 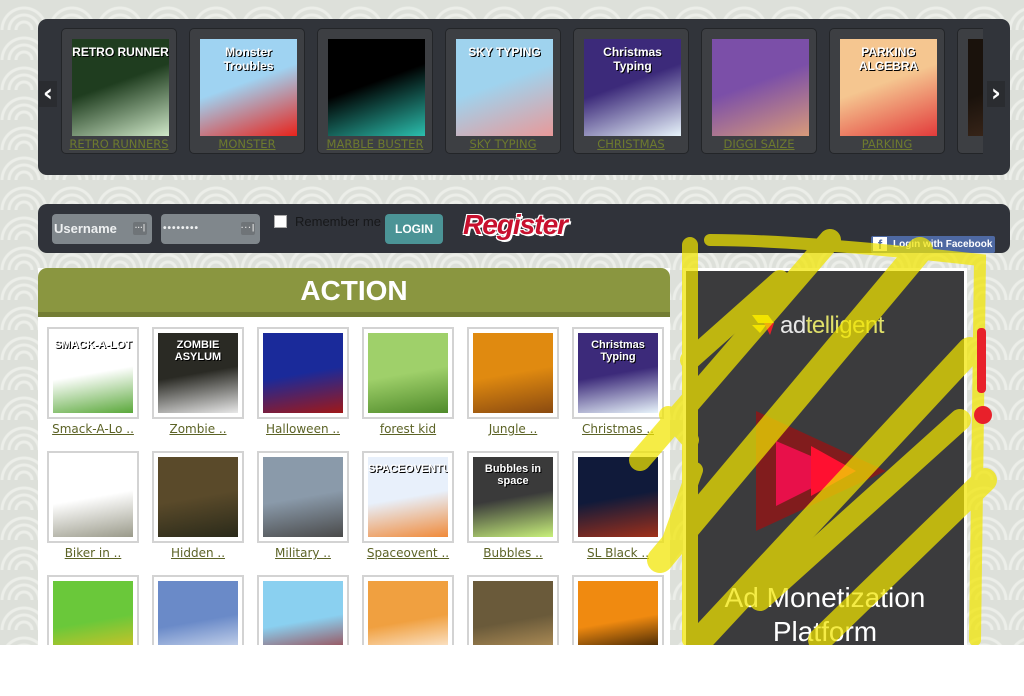 I want to click on carousel-item-label: PARKING, so click(x=887, y=144).